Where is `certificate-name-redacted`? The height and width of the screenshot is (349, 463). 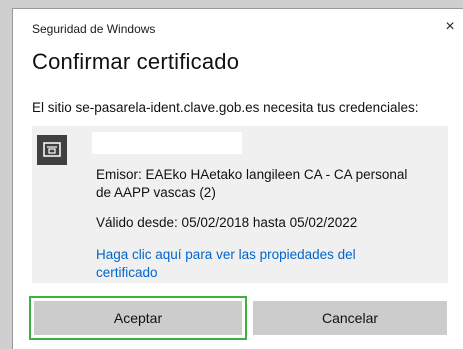
certificate-name-redacted is located at coordinates (167, 143).